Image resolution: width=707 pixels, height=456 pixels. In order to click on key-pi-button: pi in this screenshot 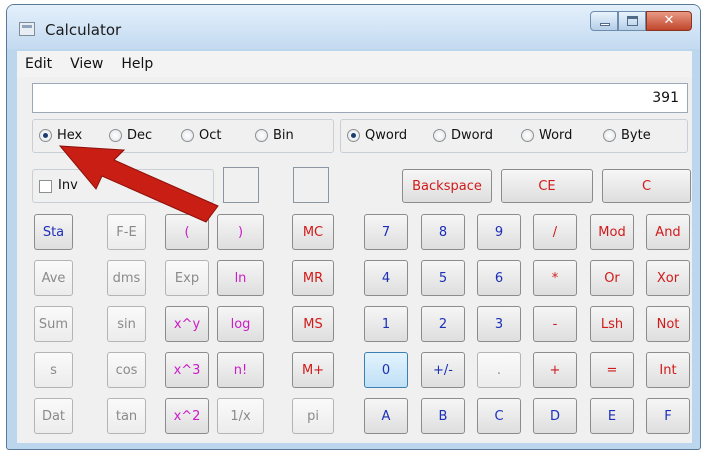, I will do `click(313, 416)`.